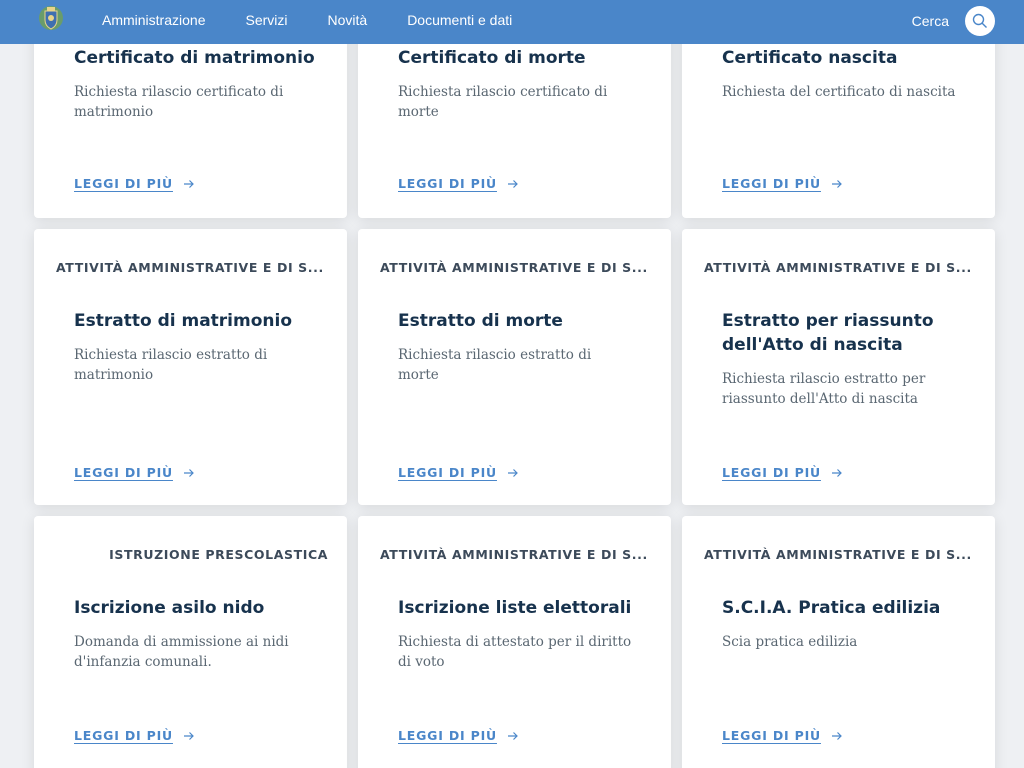 This screenshot has width=1024, height=768. What do you see at coordinates (153, 20) in the screenshot?
I see `nav-item-amministrazione: Amministrazione` at bounding box center [153, 20].